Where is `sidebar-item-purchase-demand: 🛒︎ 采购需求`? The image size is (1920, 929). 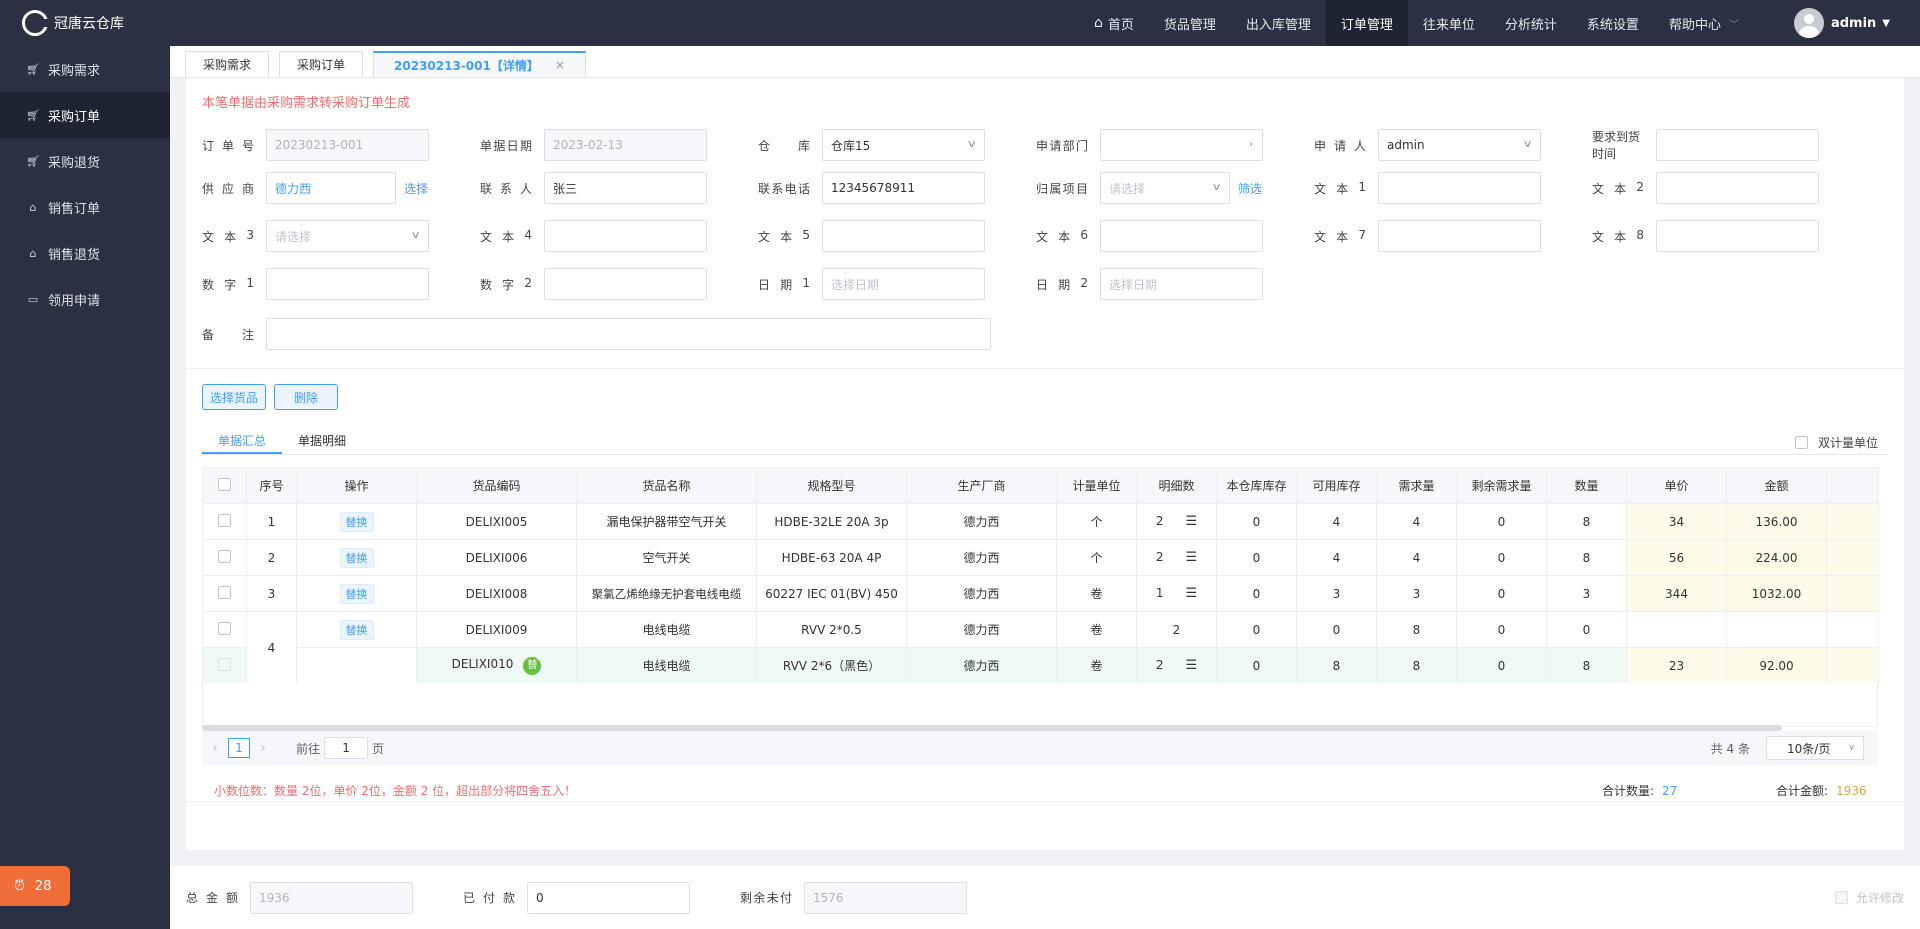 sidebar-item-purchase-demand: 🛒︎ 采购需求 is located at coordinates (85, 69).